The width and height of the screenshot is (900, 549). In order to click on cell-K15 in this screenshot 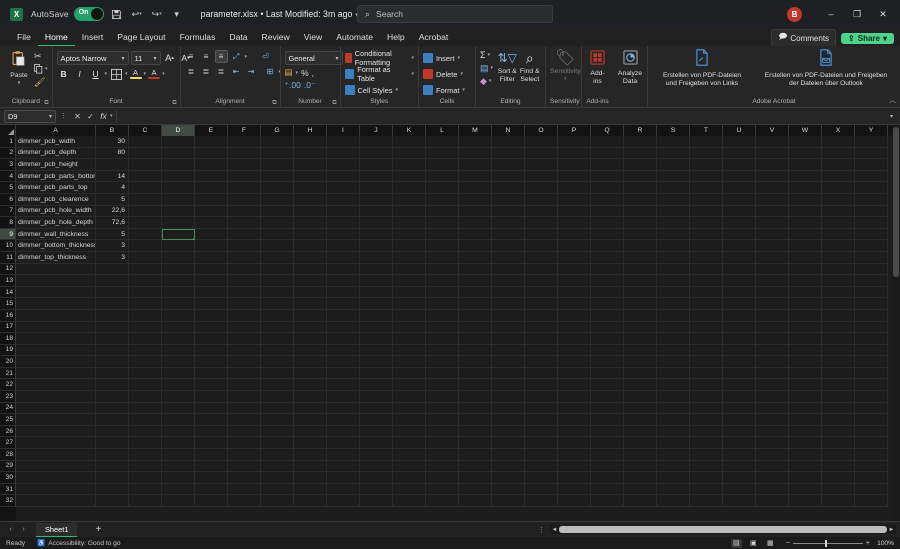, I will do `click(409, 304)`.